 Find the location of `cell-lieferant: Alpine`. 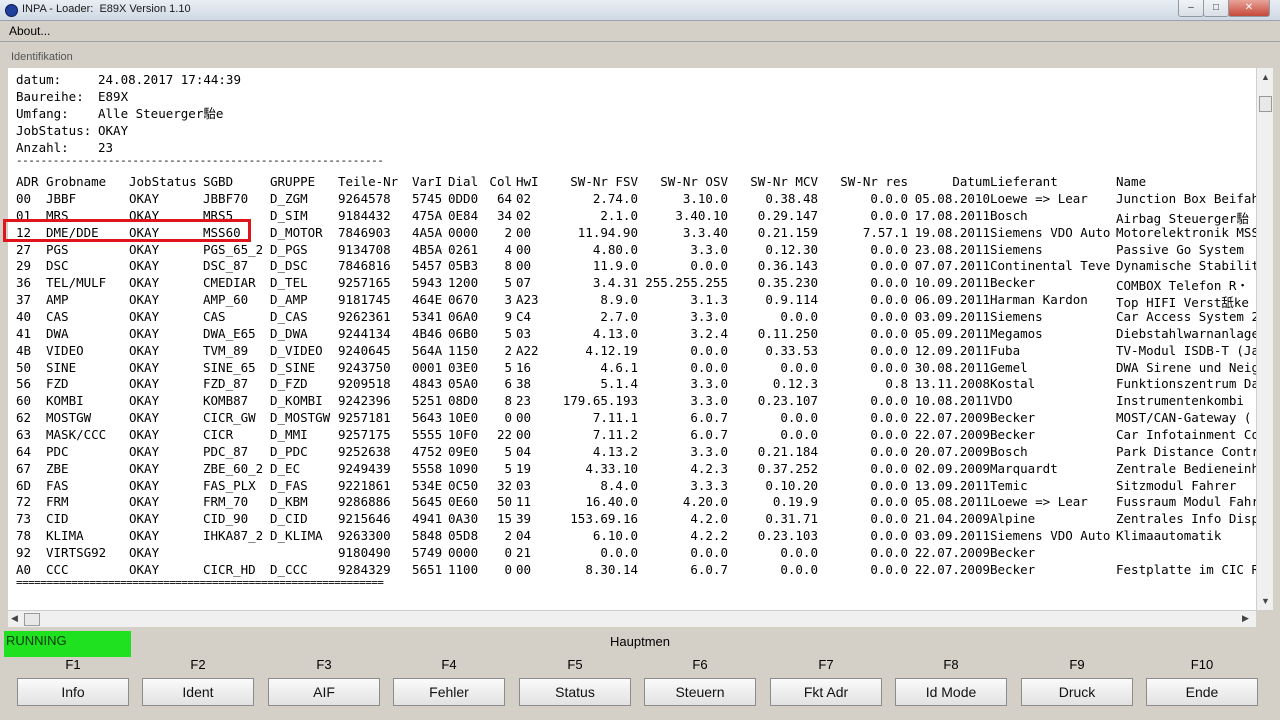

cell-lieferant: Alpine is located at coordinates (1013, 519).